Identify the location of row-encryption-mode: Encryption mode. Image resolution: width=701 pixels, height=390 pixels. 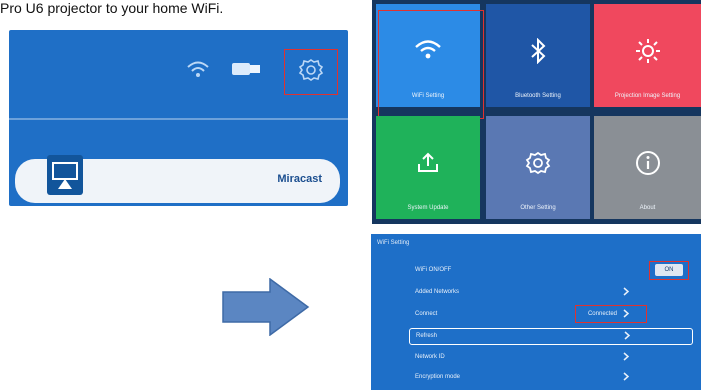
(550, 377).